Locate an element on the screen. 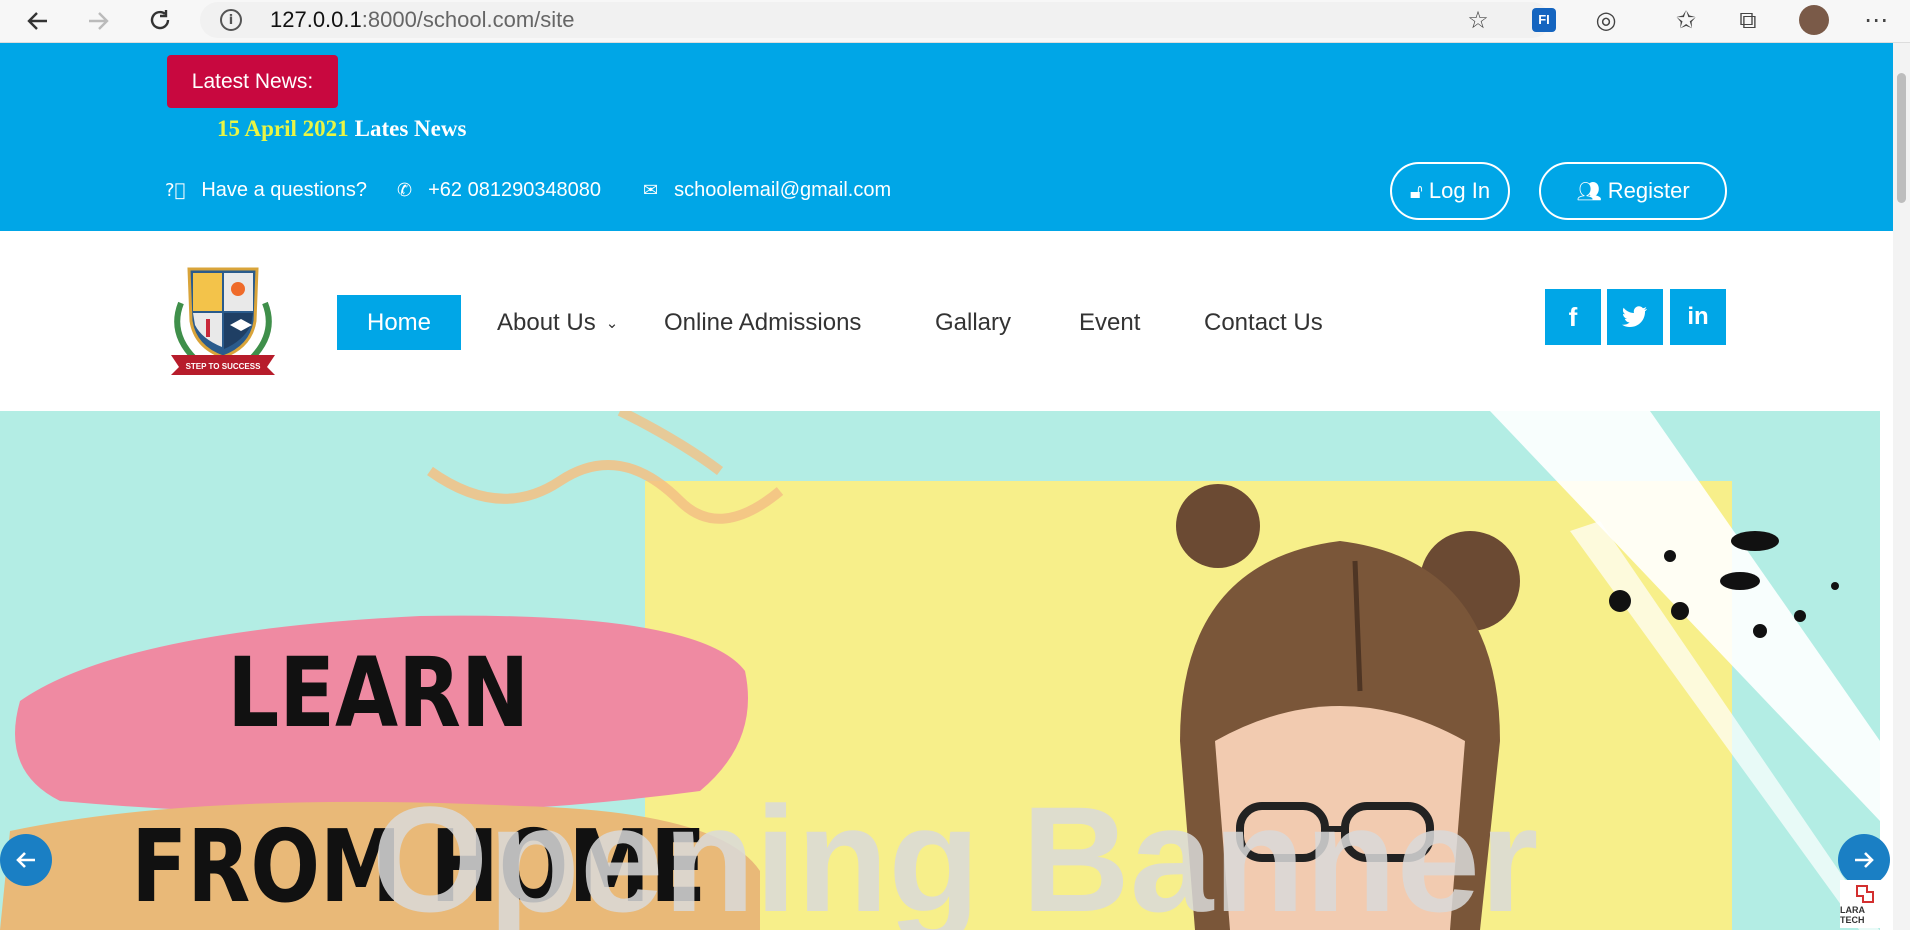 The height and width of the screenshot is (930, 1910). more-menu-icon: ⋯ is located at coordinates (1876, 20).